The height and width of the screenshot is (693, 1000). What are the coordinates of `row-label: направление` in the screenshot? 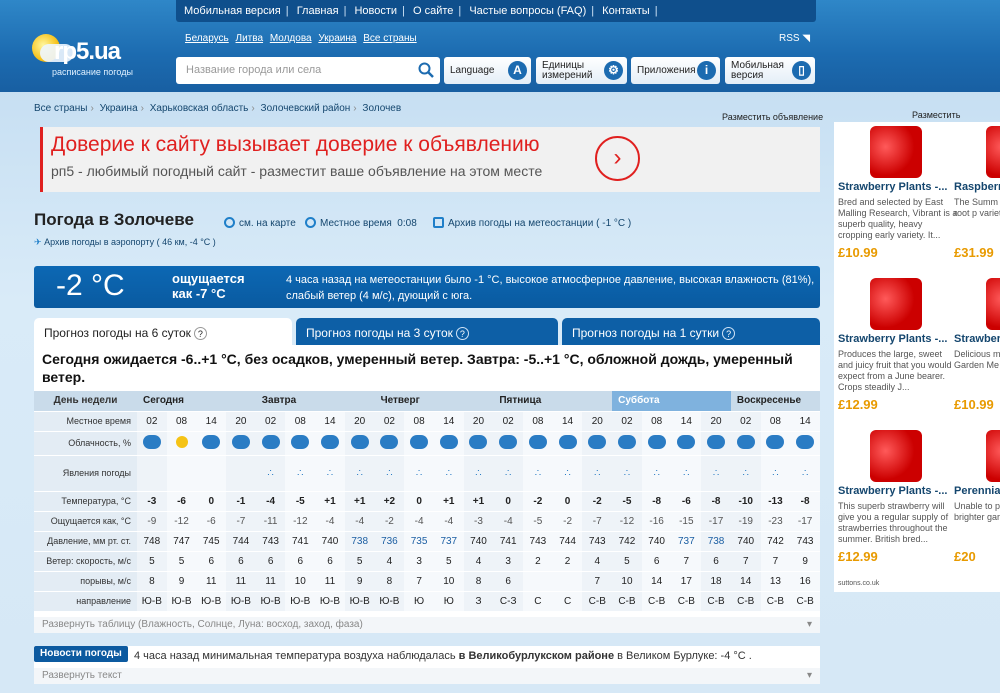 It's located at (85, 601).